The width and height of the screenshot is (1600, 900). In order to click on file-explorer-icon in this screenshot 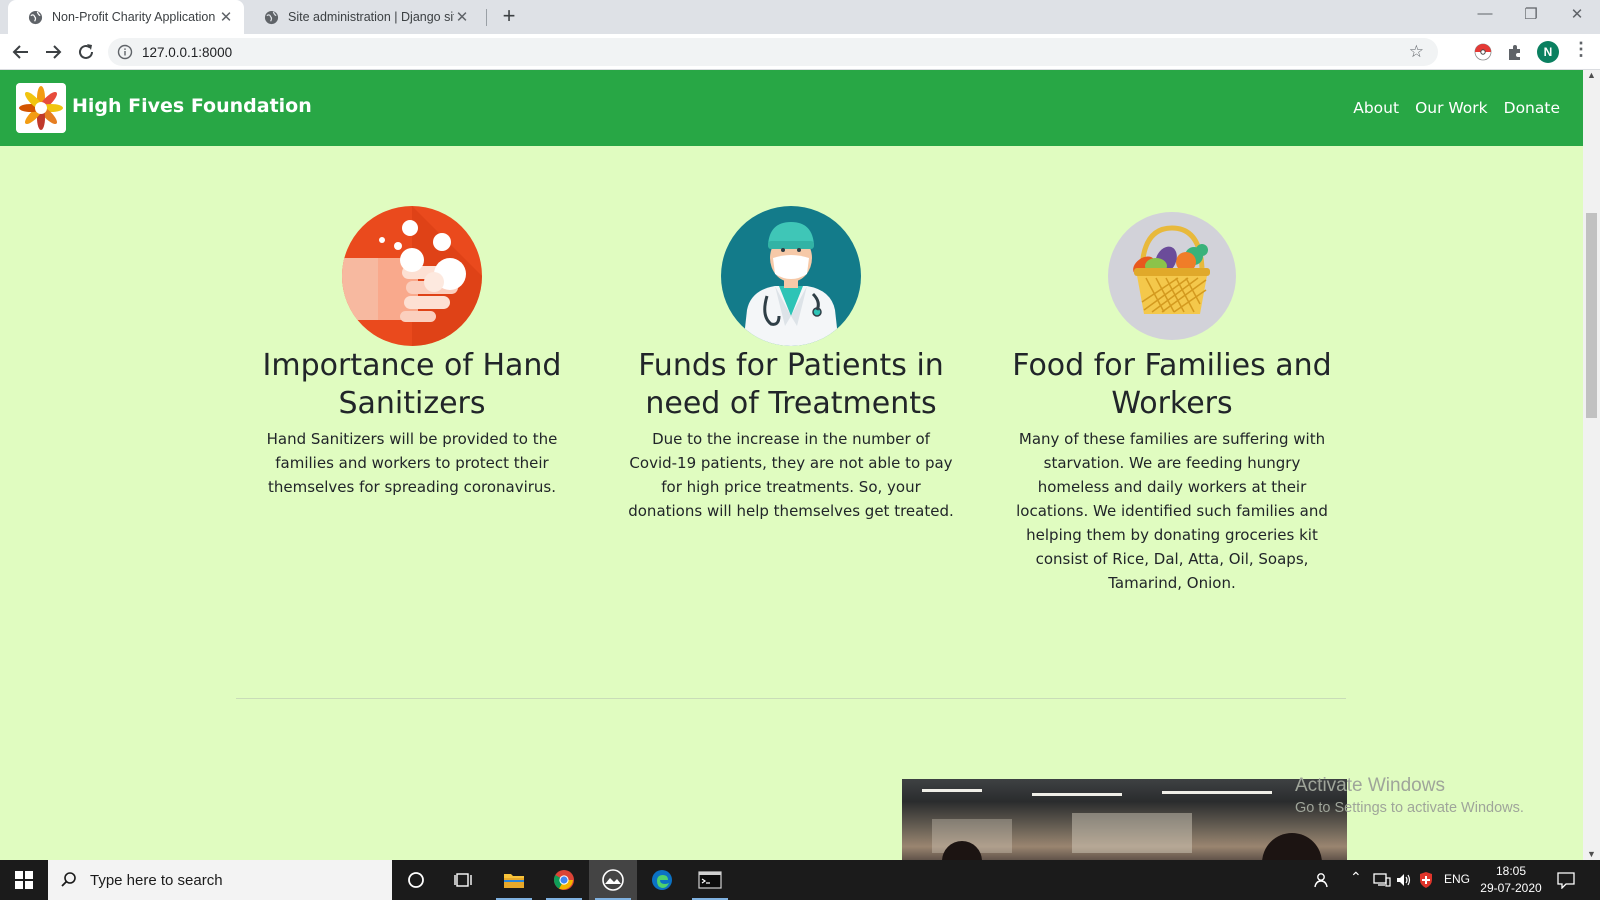, I will do `click(514, 880)`.